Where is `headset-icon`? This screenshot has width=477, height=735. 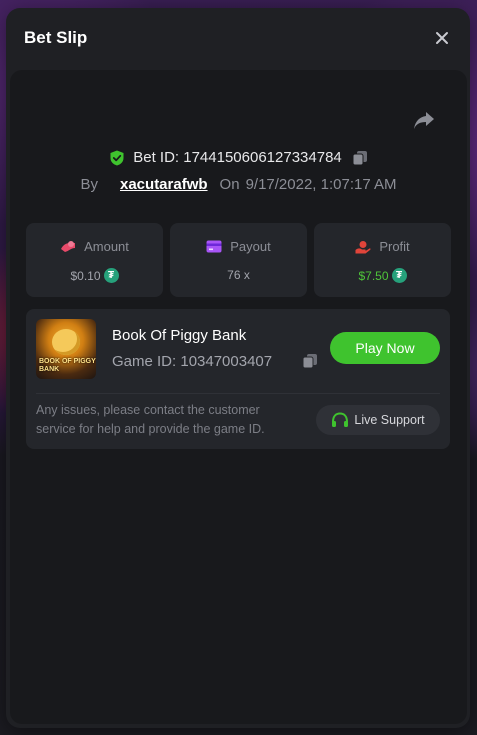 headset-icon is located at coordinates (340, 419).